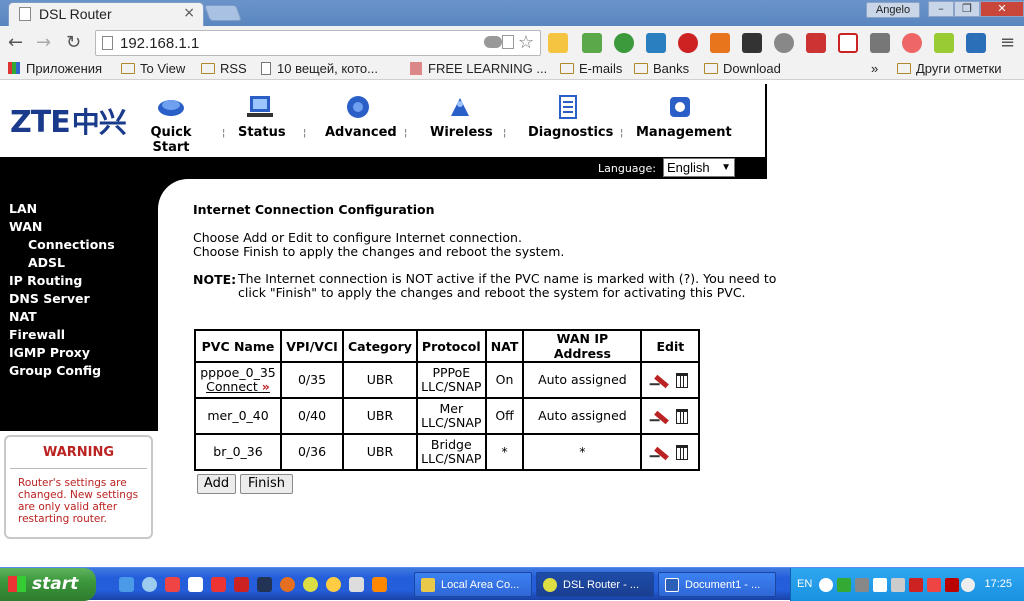 This screenshot has height=601, width=1024. What do you see at coordinates (526, 42) in the screenshot?
I see `bookmark-star-icon: ☆` at bounding box center [526, 42].